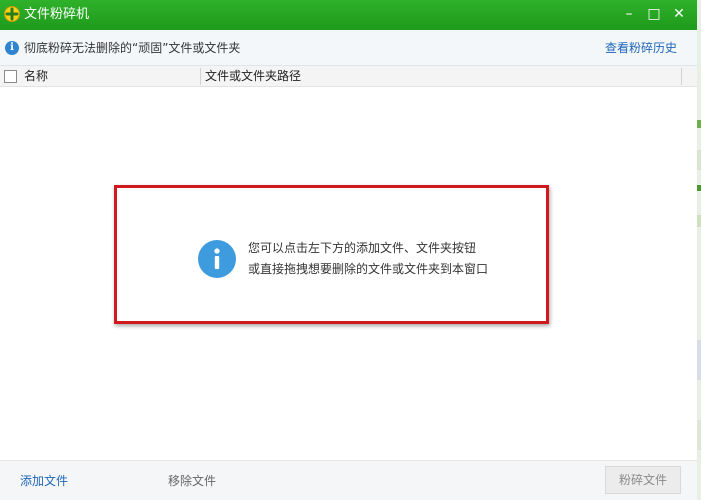 This screenshot has width=701, height=500. What do you see at coordinates (12, 48) in the screenshot?
I see `info-icon: i` at bounding box center [12, 48].